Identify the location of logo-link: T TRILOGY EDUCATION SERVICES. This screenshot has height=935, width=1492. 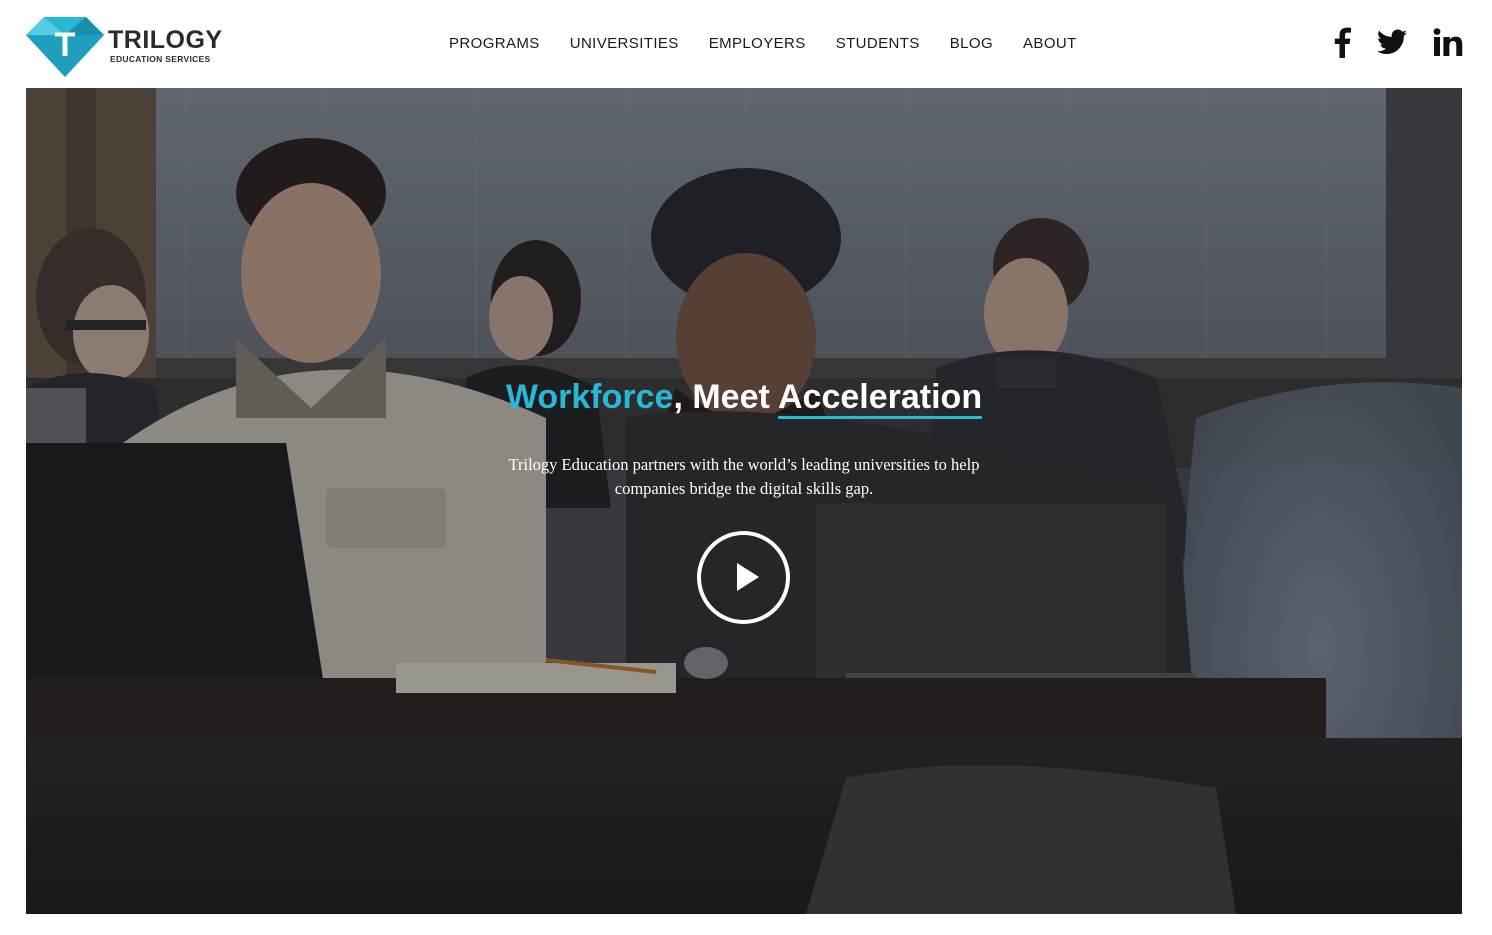
(126, 47).